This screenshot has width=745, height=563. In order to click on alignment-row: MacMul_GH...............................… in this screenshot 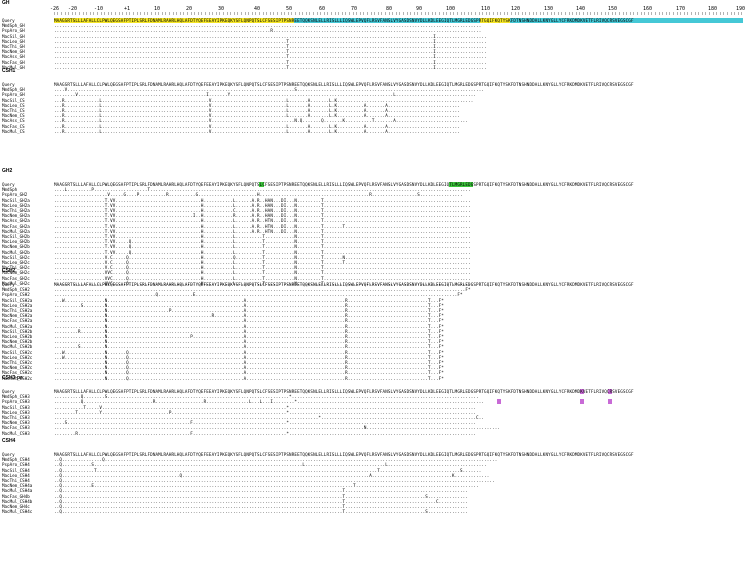, I will do `click(372, 67)`.